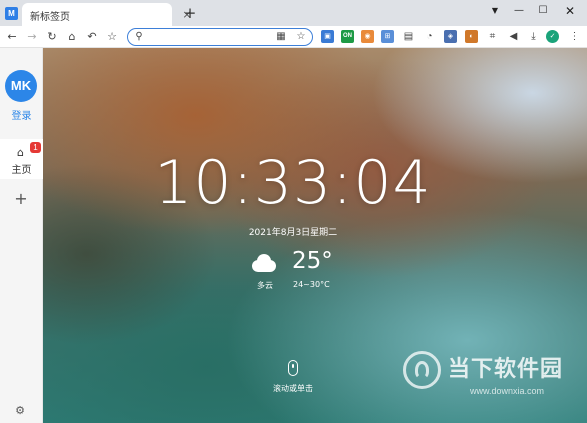 This screenshot has height=423, width=587. Describe the element at coordinates (50, 17) in the screenshot. I see `tab-title: 新标签页` at that location.